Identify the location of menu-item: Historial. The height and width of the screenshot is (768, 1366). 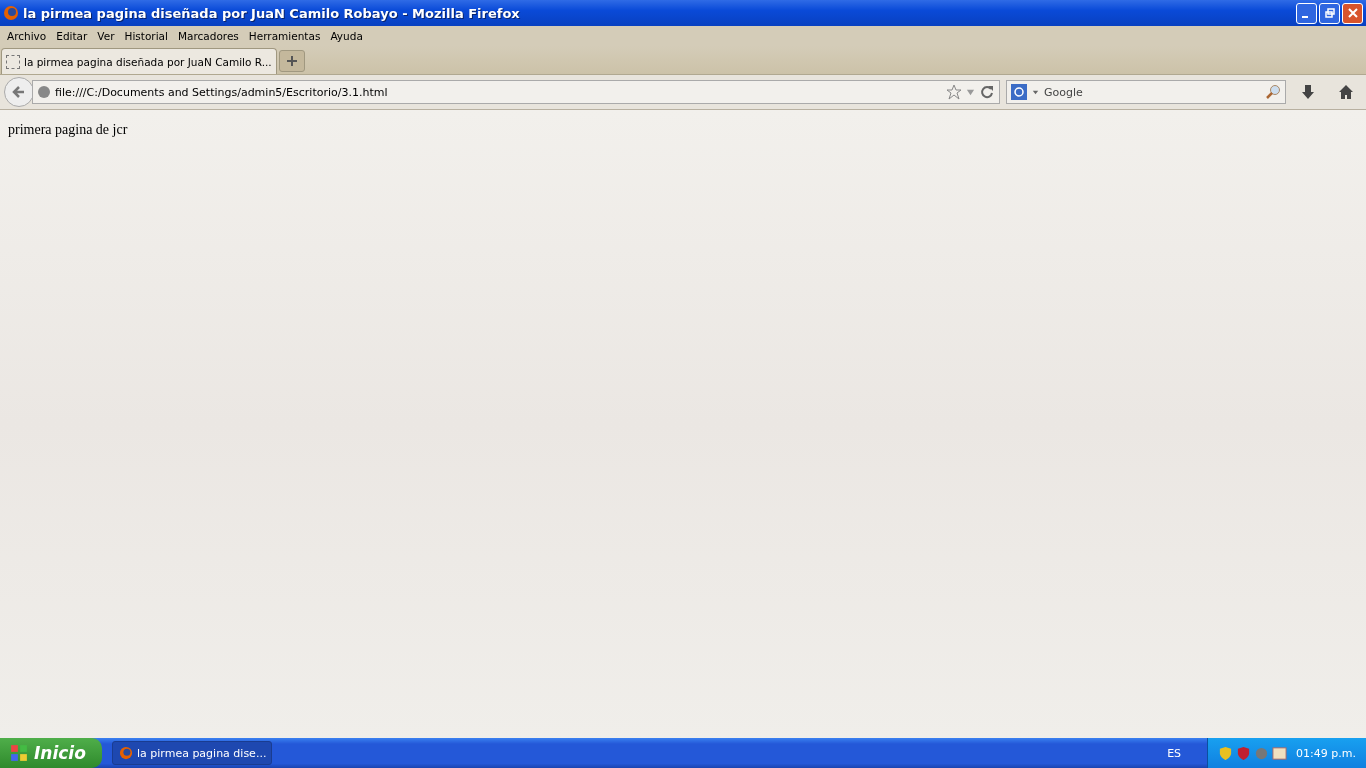
(146, 36).